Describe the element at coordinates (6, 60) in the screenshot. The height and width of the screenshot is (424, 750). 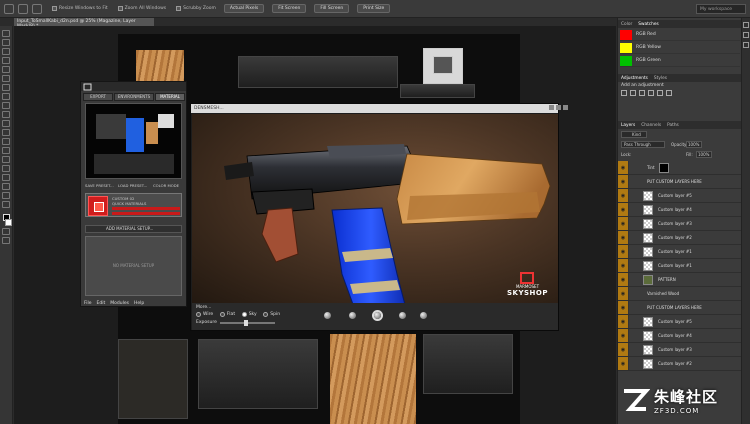
I see `quick-select-tool-icon` at that location.